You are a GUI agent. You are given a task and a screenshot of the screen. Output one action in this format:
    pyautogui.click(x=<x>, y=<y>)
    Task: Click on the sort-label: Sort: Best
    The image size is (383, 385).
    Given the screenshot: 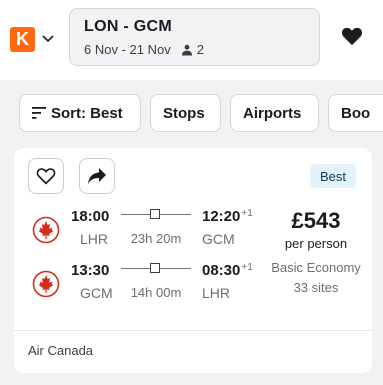 What is the action you would take?
    pyautogui.click(x=87, y=113)
    